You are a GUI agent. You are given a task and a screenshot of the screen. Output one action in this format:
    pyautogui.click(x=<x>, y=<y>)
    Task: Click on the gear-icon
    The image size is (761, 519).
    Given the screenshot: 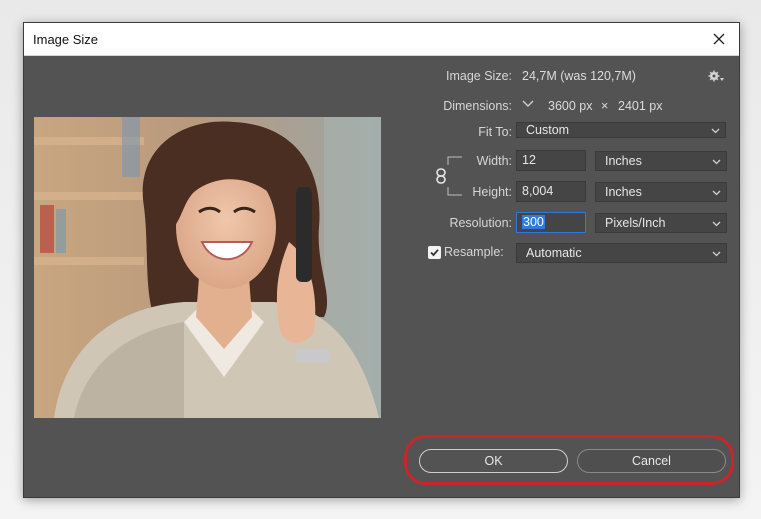 What is the action you would take?
    pyautogui.click(x=716, y=76)
    